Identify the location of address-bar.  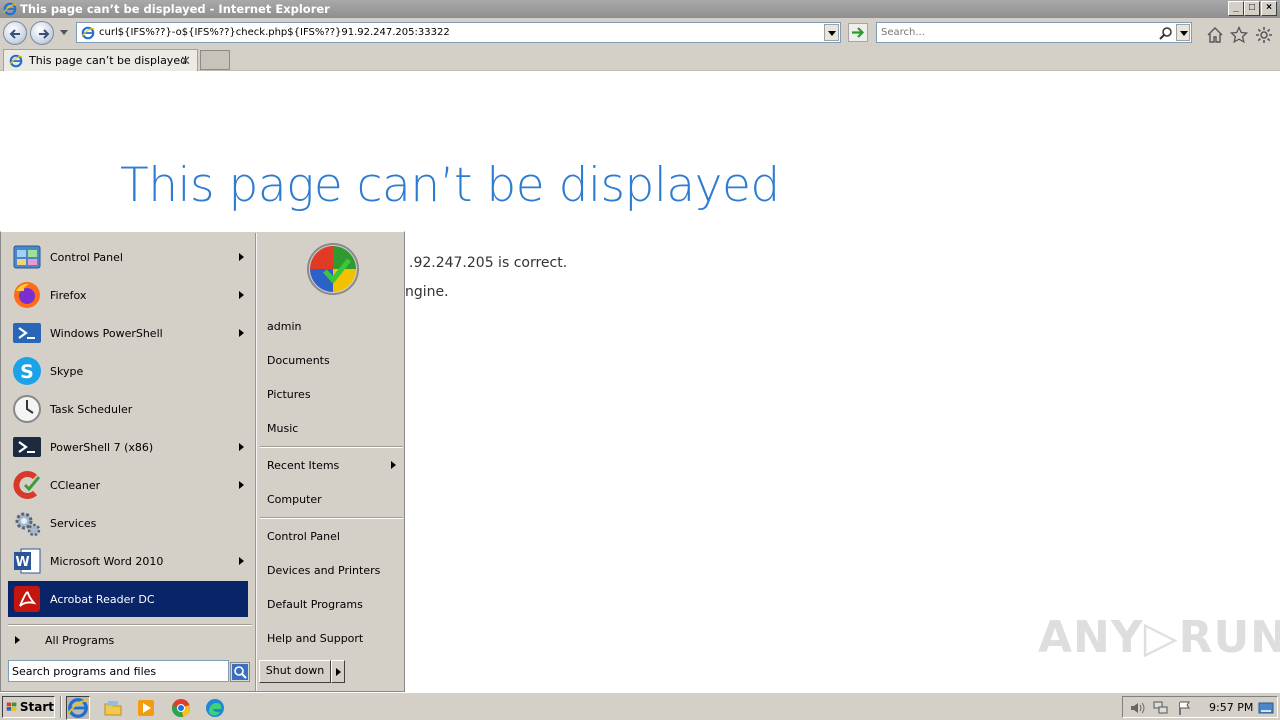
(458, 32).